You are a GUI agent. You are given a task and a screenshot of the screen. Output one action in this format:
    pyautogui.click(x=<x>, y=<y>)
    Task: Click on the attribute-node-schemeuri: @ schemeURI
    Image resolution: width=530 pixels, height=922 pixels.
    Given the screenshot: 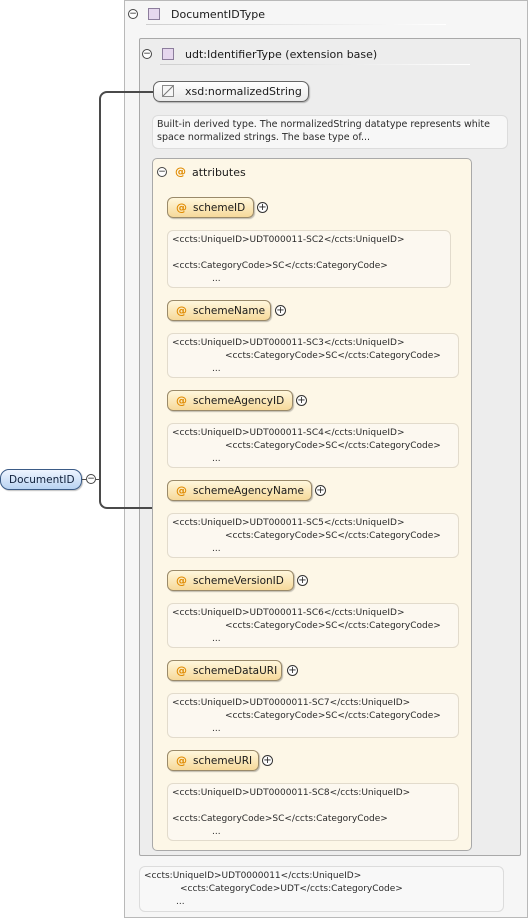 What is the action you would take?
    pyautogui.click(x=213, y=760)
    